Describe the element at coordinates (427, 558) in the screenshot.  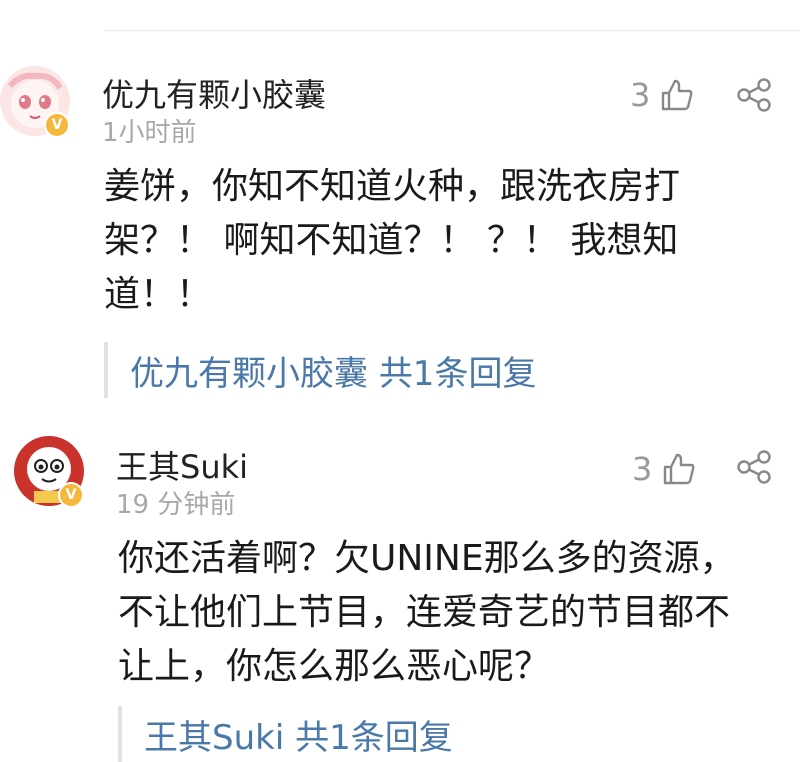
I see `comment-body-line: 你还活着啊？欠UNINE那么多的资源，` at that location.